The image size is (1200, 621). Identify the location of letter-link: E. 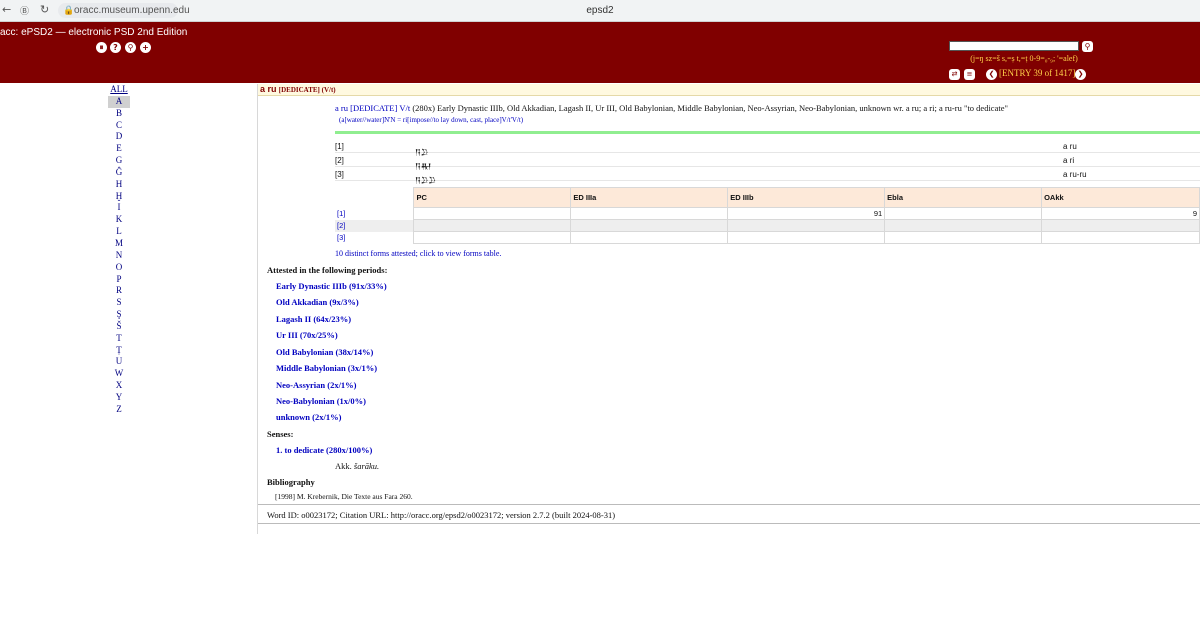
(119, 149).